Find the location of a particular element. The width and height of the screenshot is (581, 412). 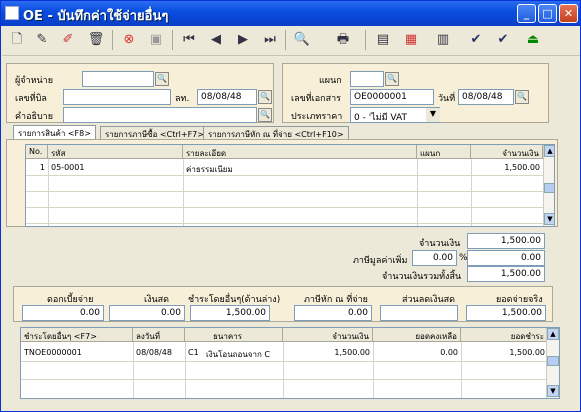

pscroll-down-icon: ▼ is located at coordinates (553, 391).